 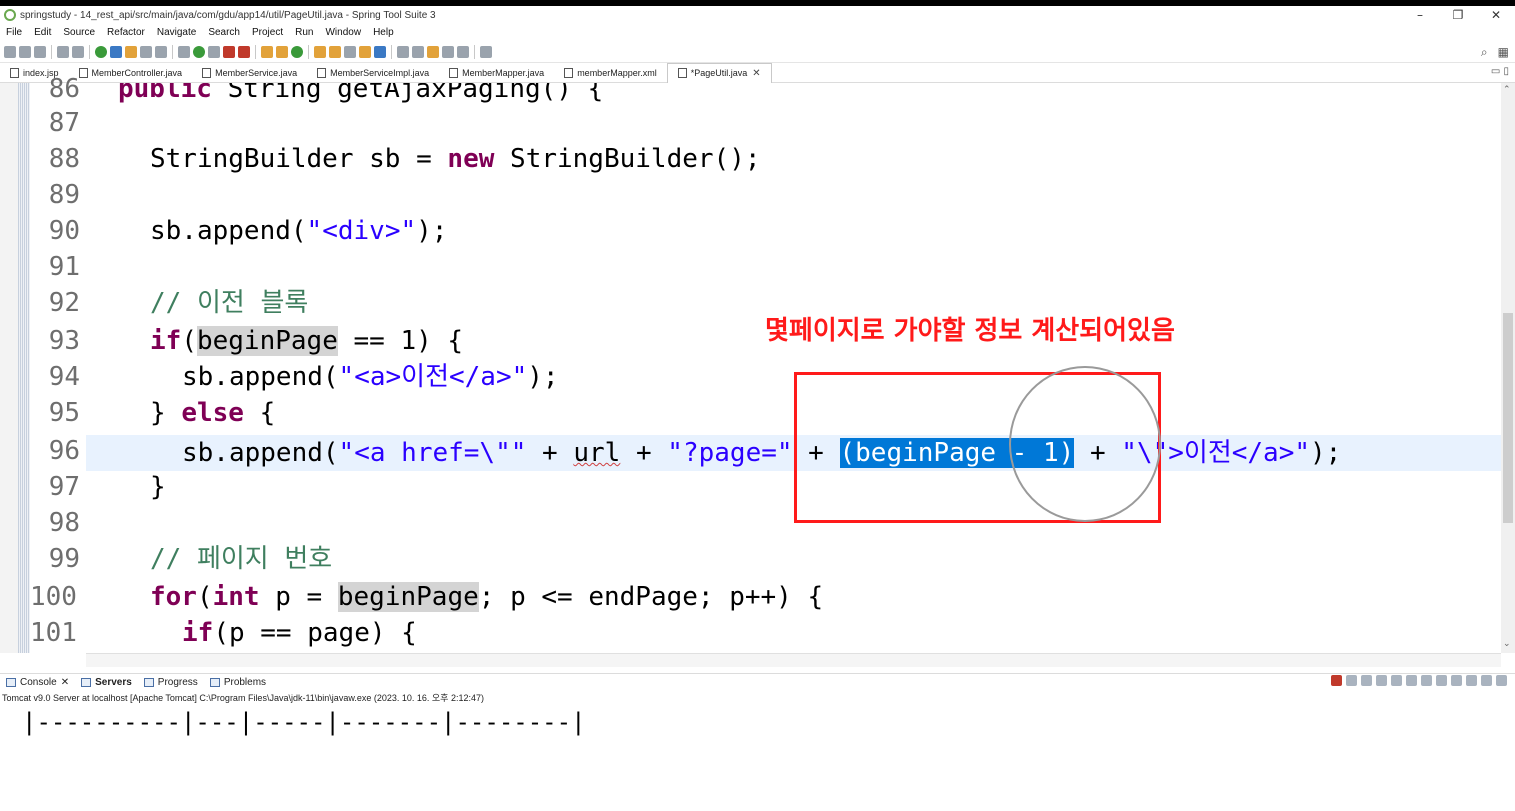 What do you see at coordinates (1396, 680) in the screenshot?
I see `scroll-lock-icon` at bounding box center [1396, 680].